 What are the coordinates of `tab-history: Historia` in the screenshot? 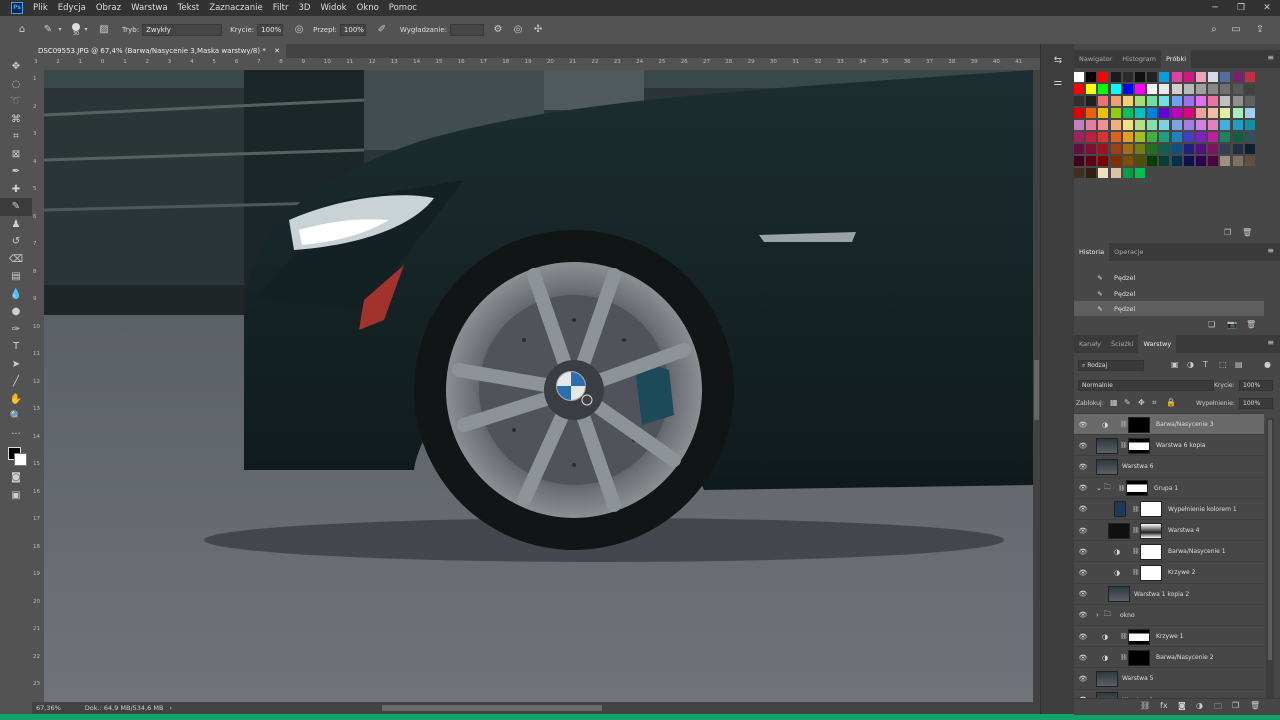 It's located at (1092, 252).